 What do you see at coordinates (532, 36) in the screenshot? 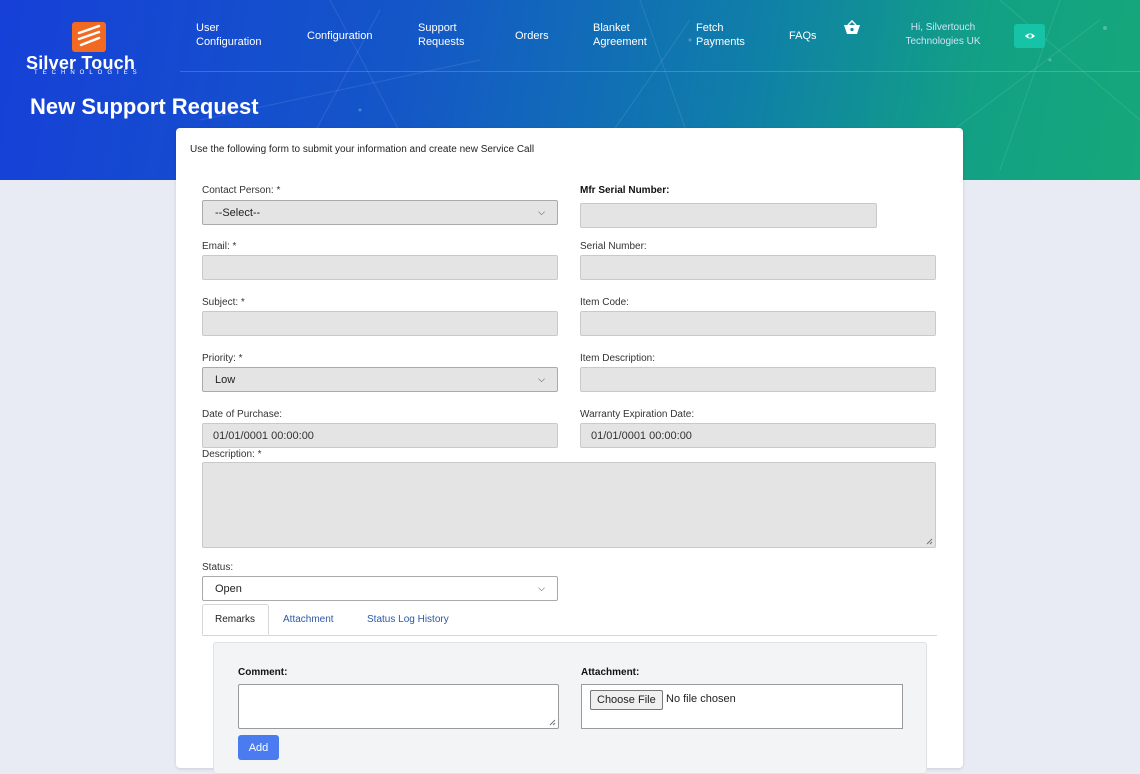
I see `nav-orders: Orders` at bounding box center [532, 36].